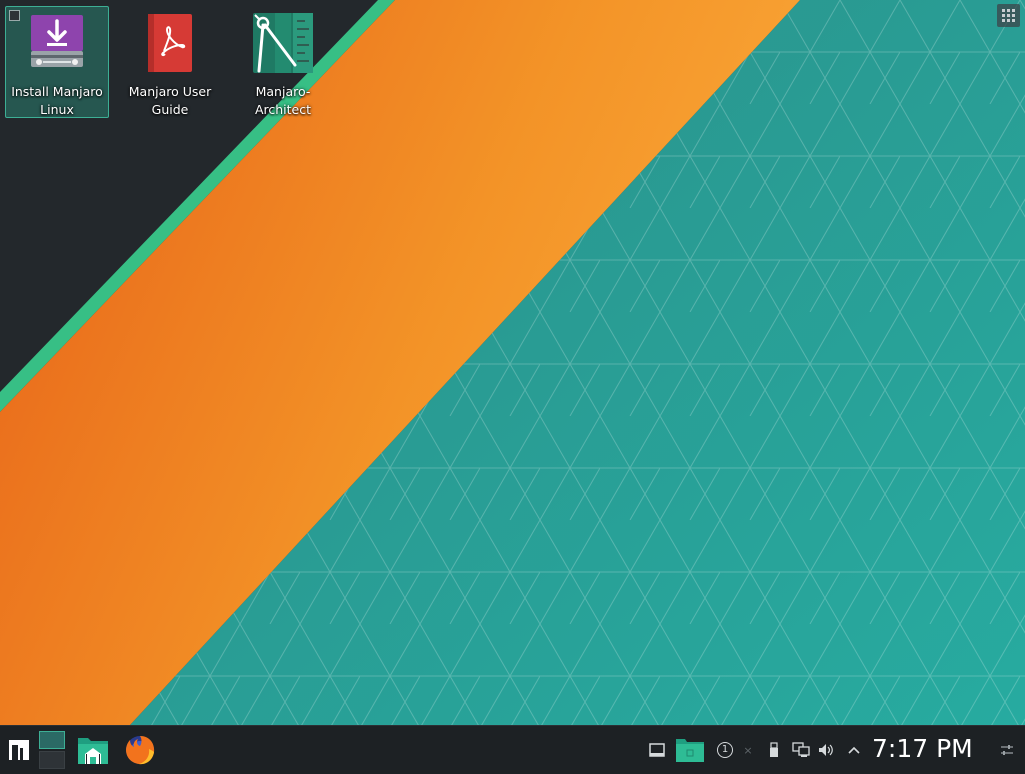 Image resolution: width=1025 pixels, height=774 pixels. What do you see at coordinates (170, 100) in the screenshot?
I see `desktop-icon-label: Manjaro User Guide` at bounding box center [170, 100].